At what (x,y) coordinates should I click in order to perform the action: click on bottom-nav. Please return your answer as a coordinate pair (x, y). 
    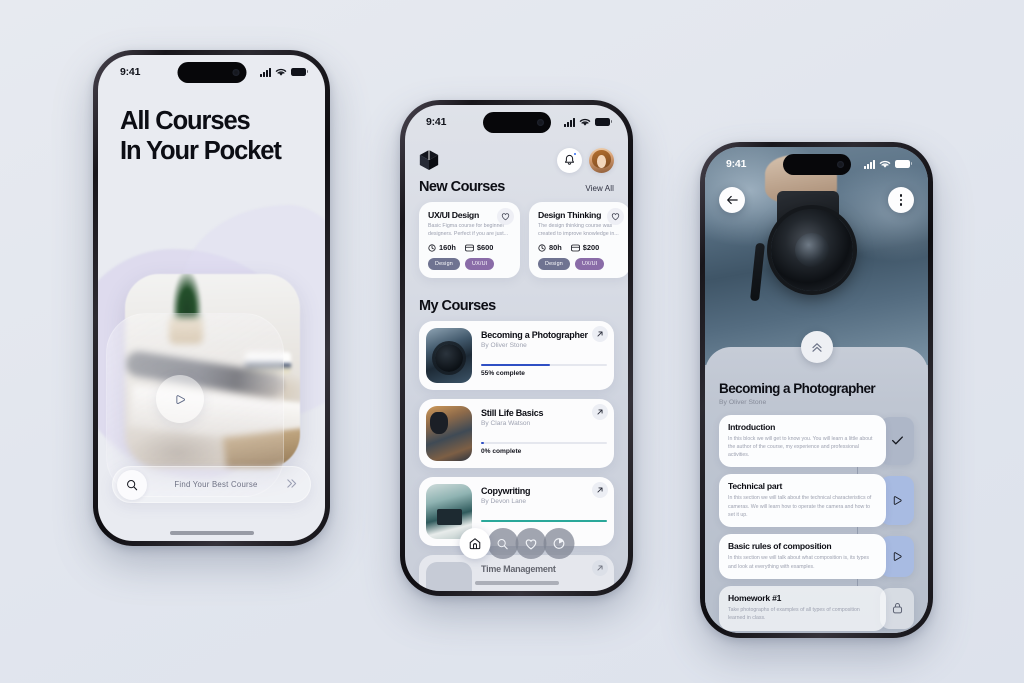
    Looking at the image, I should click on (516, 543).